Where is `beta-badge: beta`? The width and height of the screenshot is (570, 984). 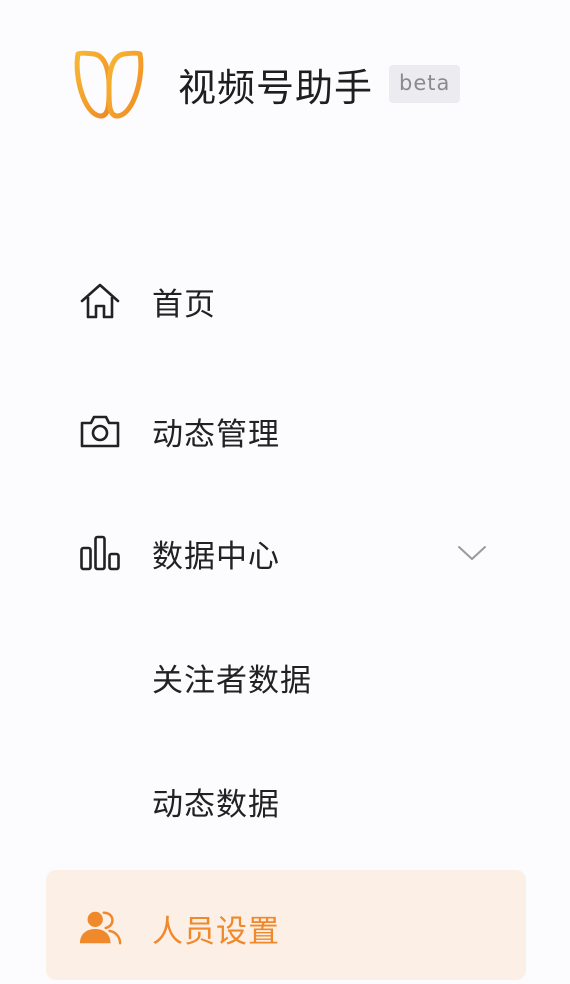 beta-badge: beta is located at coordinates (425, 84).